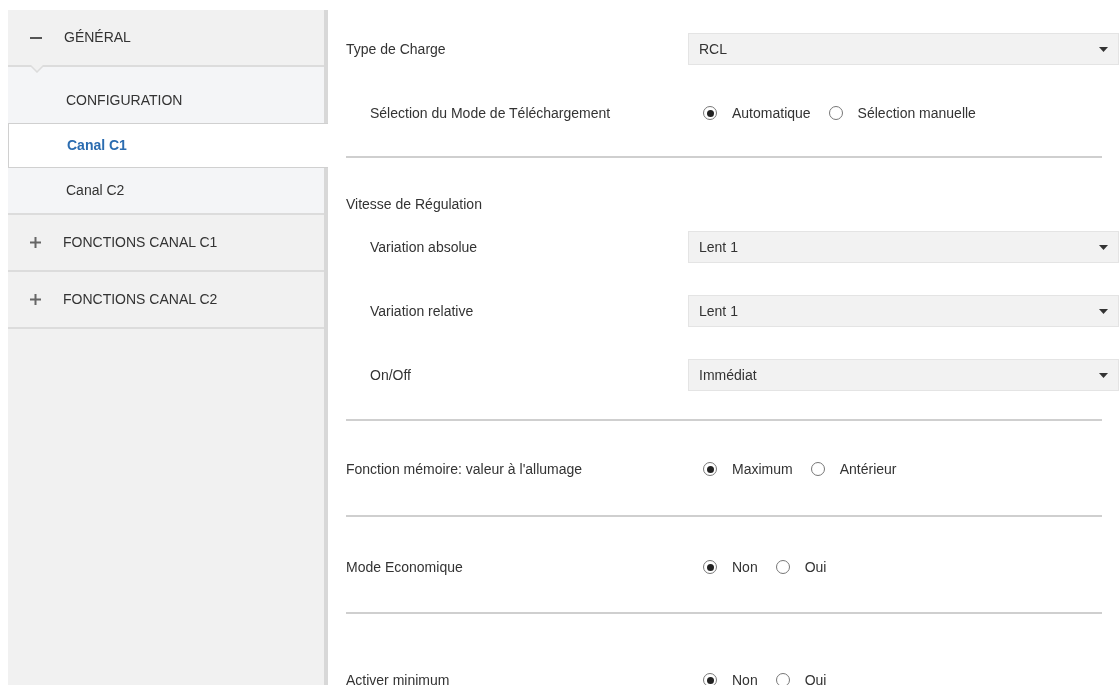 Image resolution: width=1119 pixels, height=685 pixels. What do you see at coordinates (405, 567) in the screenshot?
I see `field-label: Mode Economique` at bounding box center [405, 567].